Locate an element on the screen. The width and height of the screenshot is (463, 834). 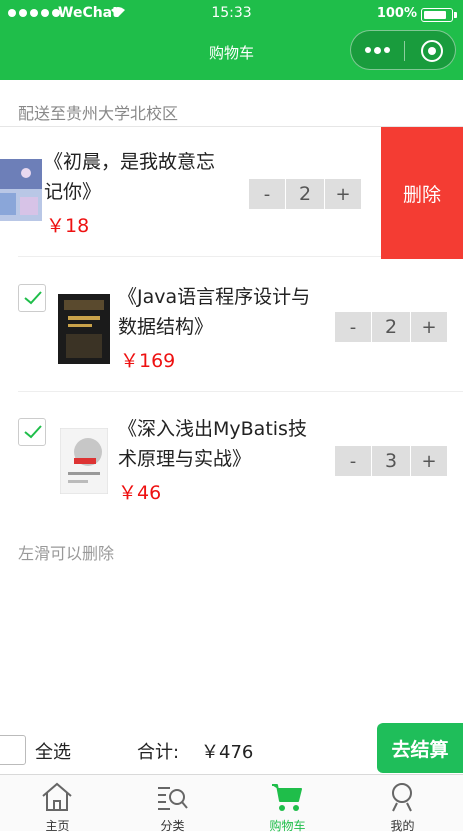
tab-profile: 我的 is located at coordinates (402, 804).